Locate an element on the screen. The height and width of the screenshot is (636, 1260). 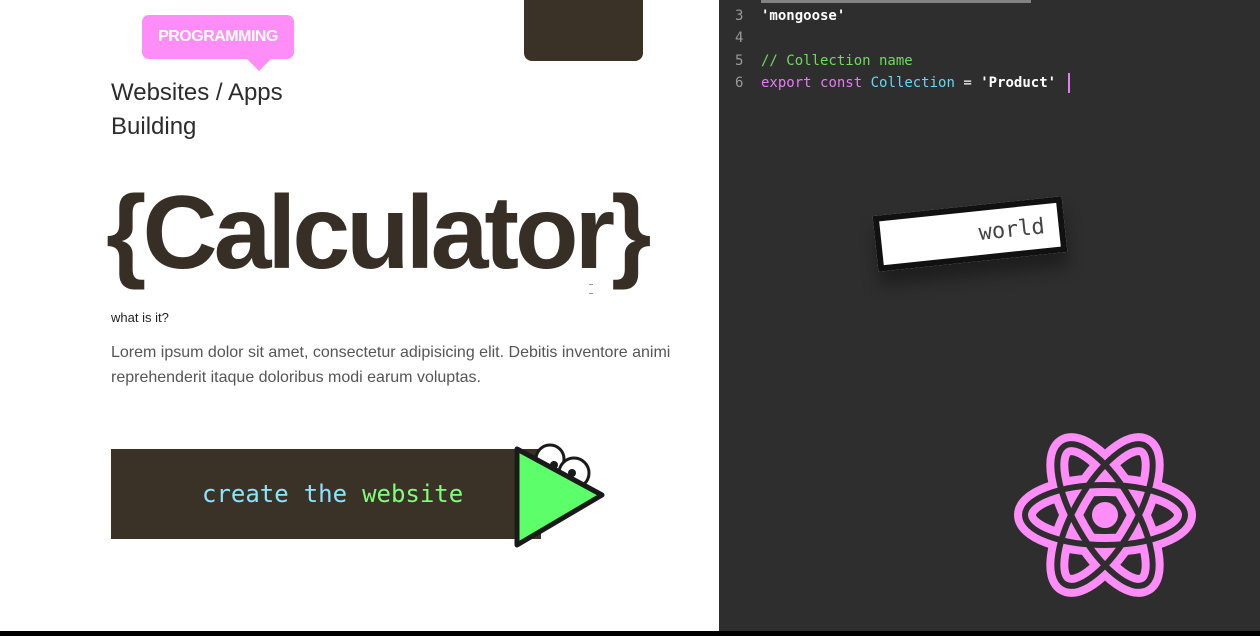
text-cursor is located at coordinates (1069, 83).